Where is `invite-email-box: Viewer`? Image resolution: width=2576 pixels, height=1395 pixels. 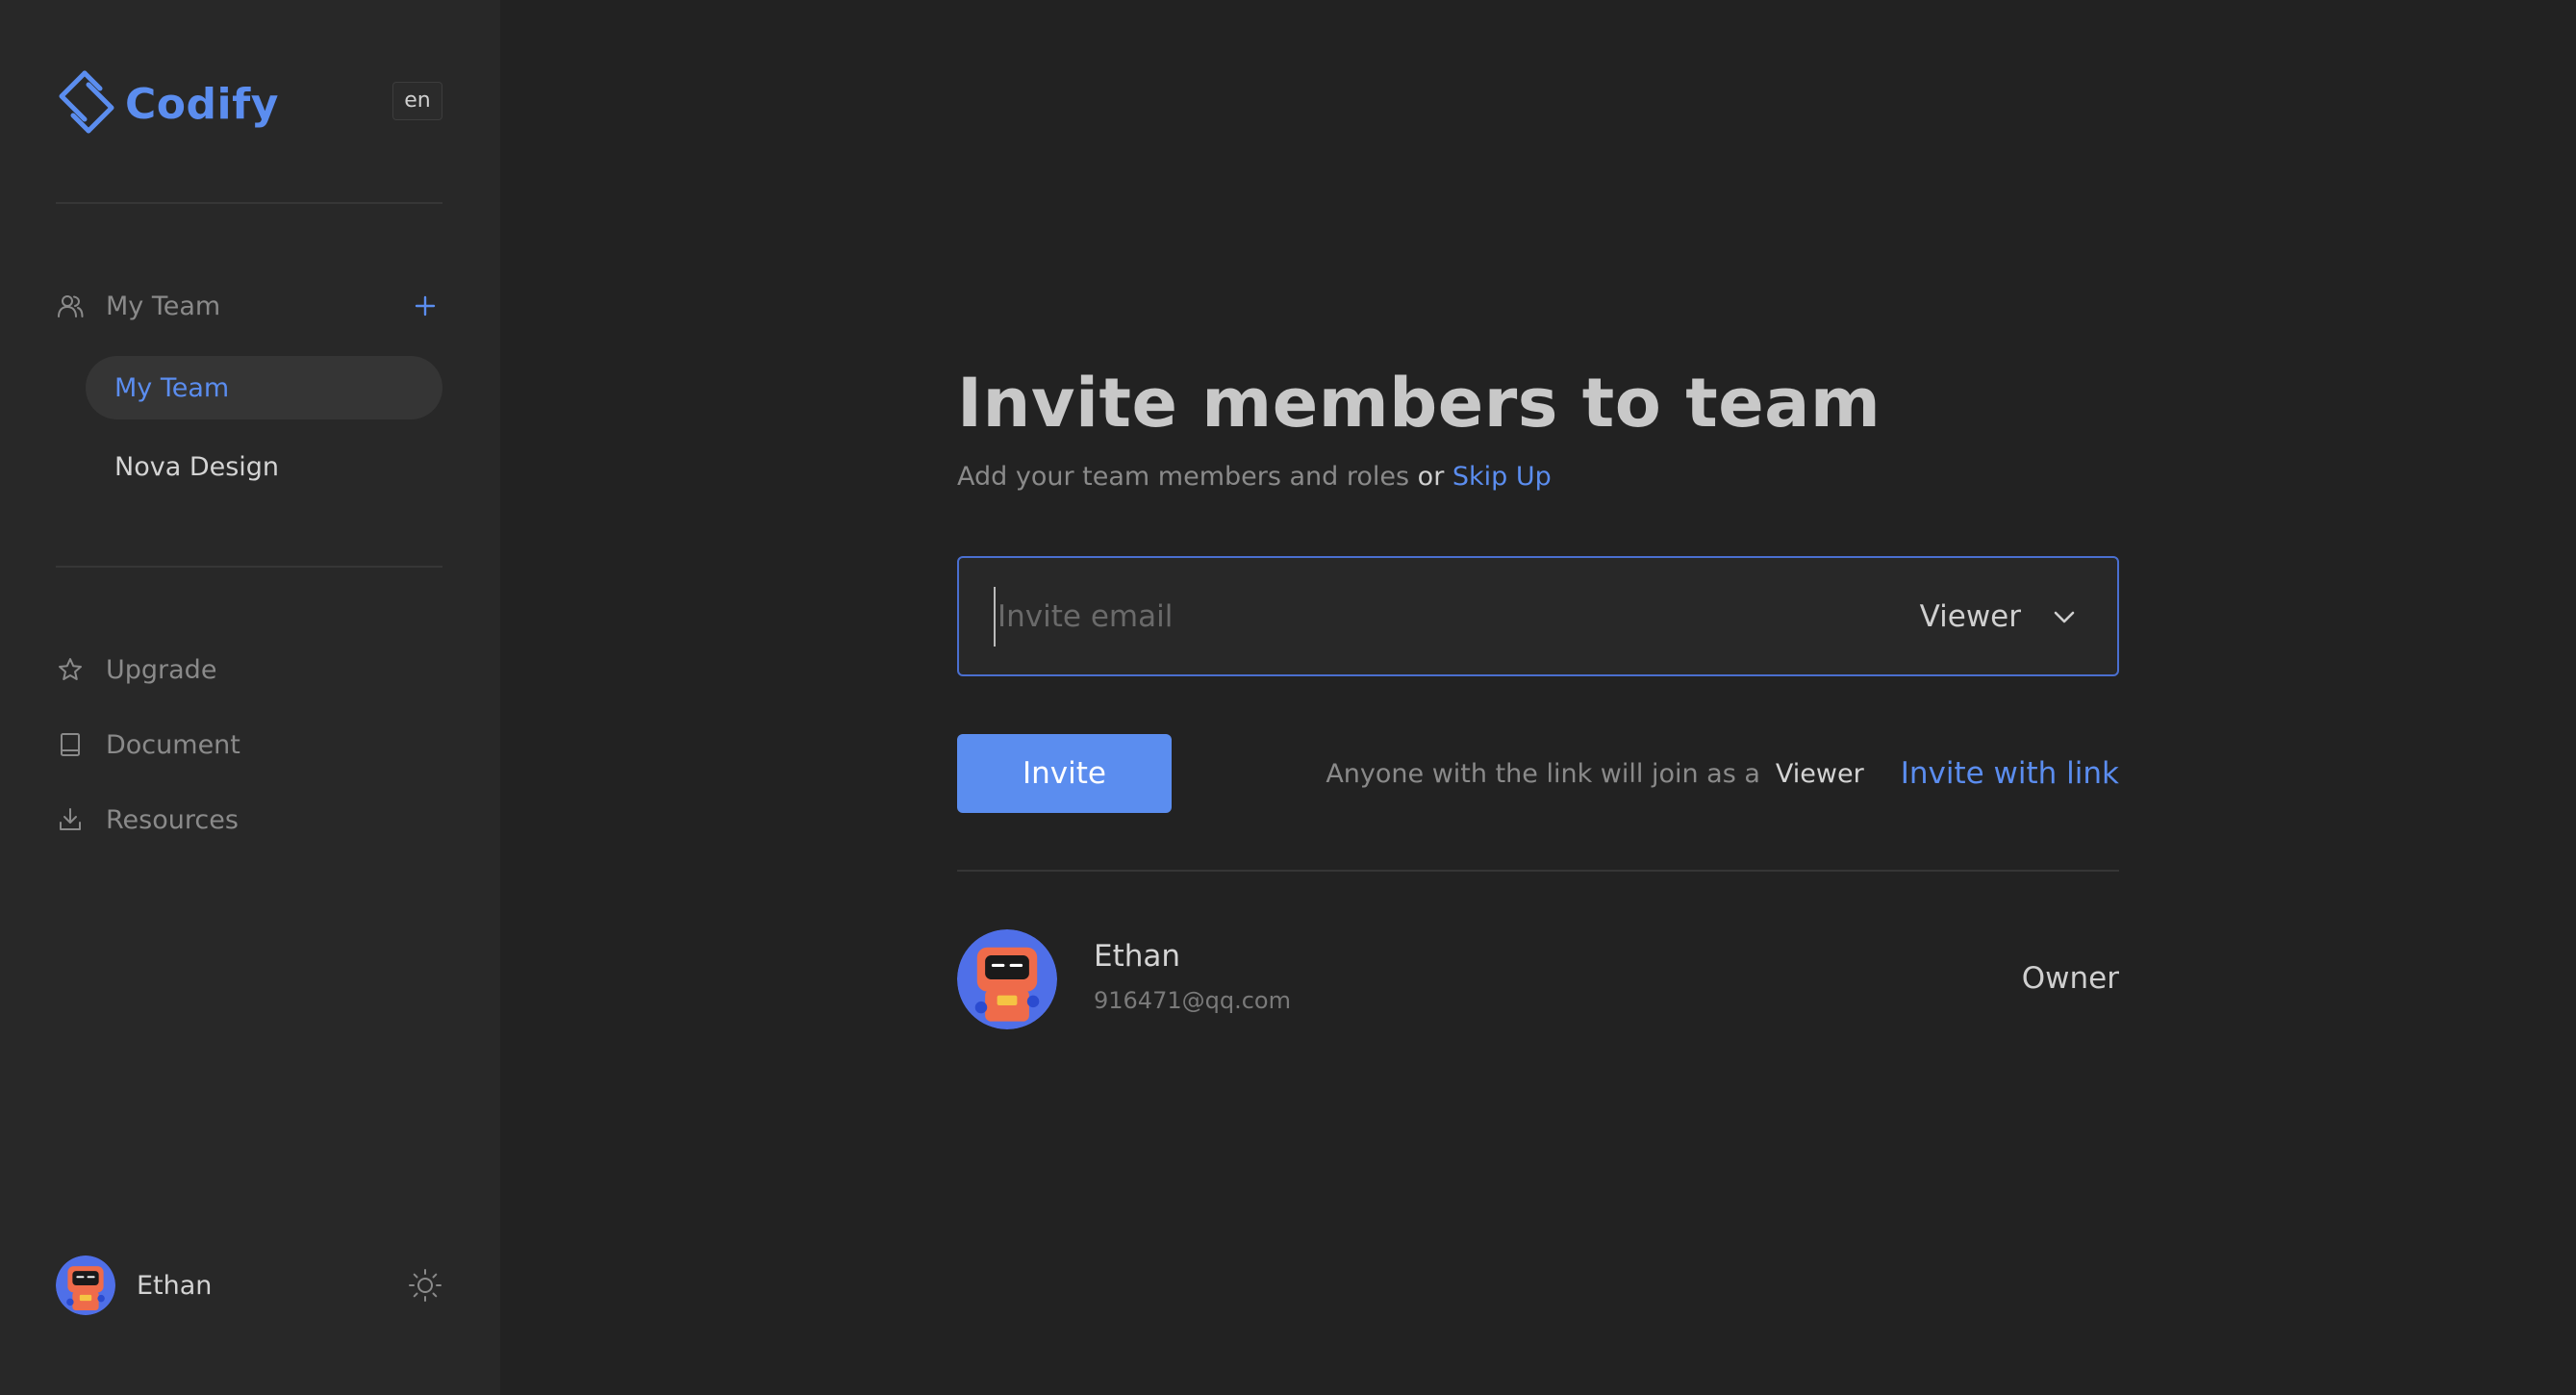
invite-email-box: Viewer is located at coordinates (1538, 616).